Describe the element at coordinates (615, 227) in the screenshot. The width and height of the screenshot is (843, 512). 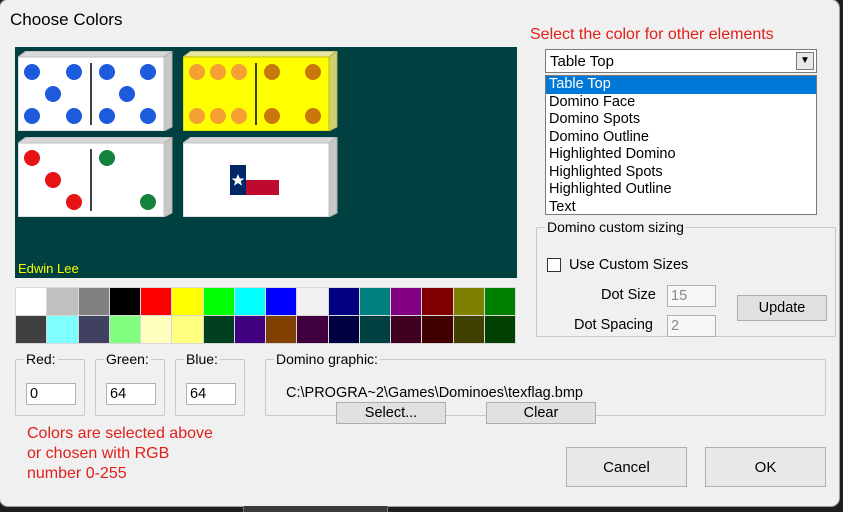
I see `custom-sizing-legend: Domino custom sizing` at that location.